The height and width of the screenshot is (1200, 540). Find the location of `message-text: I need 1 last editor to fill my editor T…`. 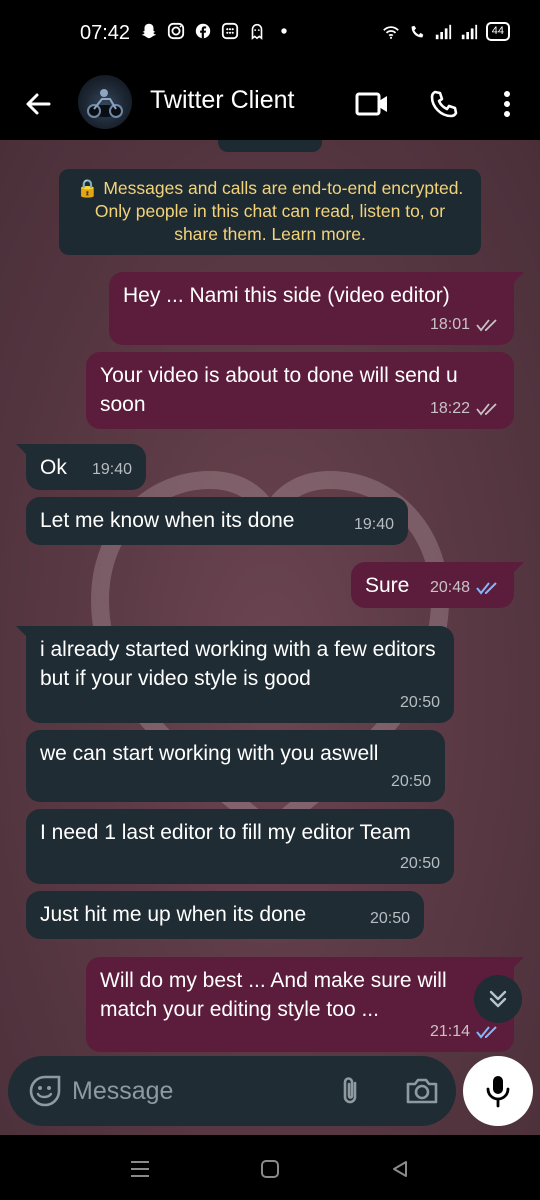

message-text: I need 1 last editor to fill my editor T… is located at coordinates (225, 832).